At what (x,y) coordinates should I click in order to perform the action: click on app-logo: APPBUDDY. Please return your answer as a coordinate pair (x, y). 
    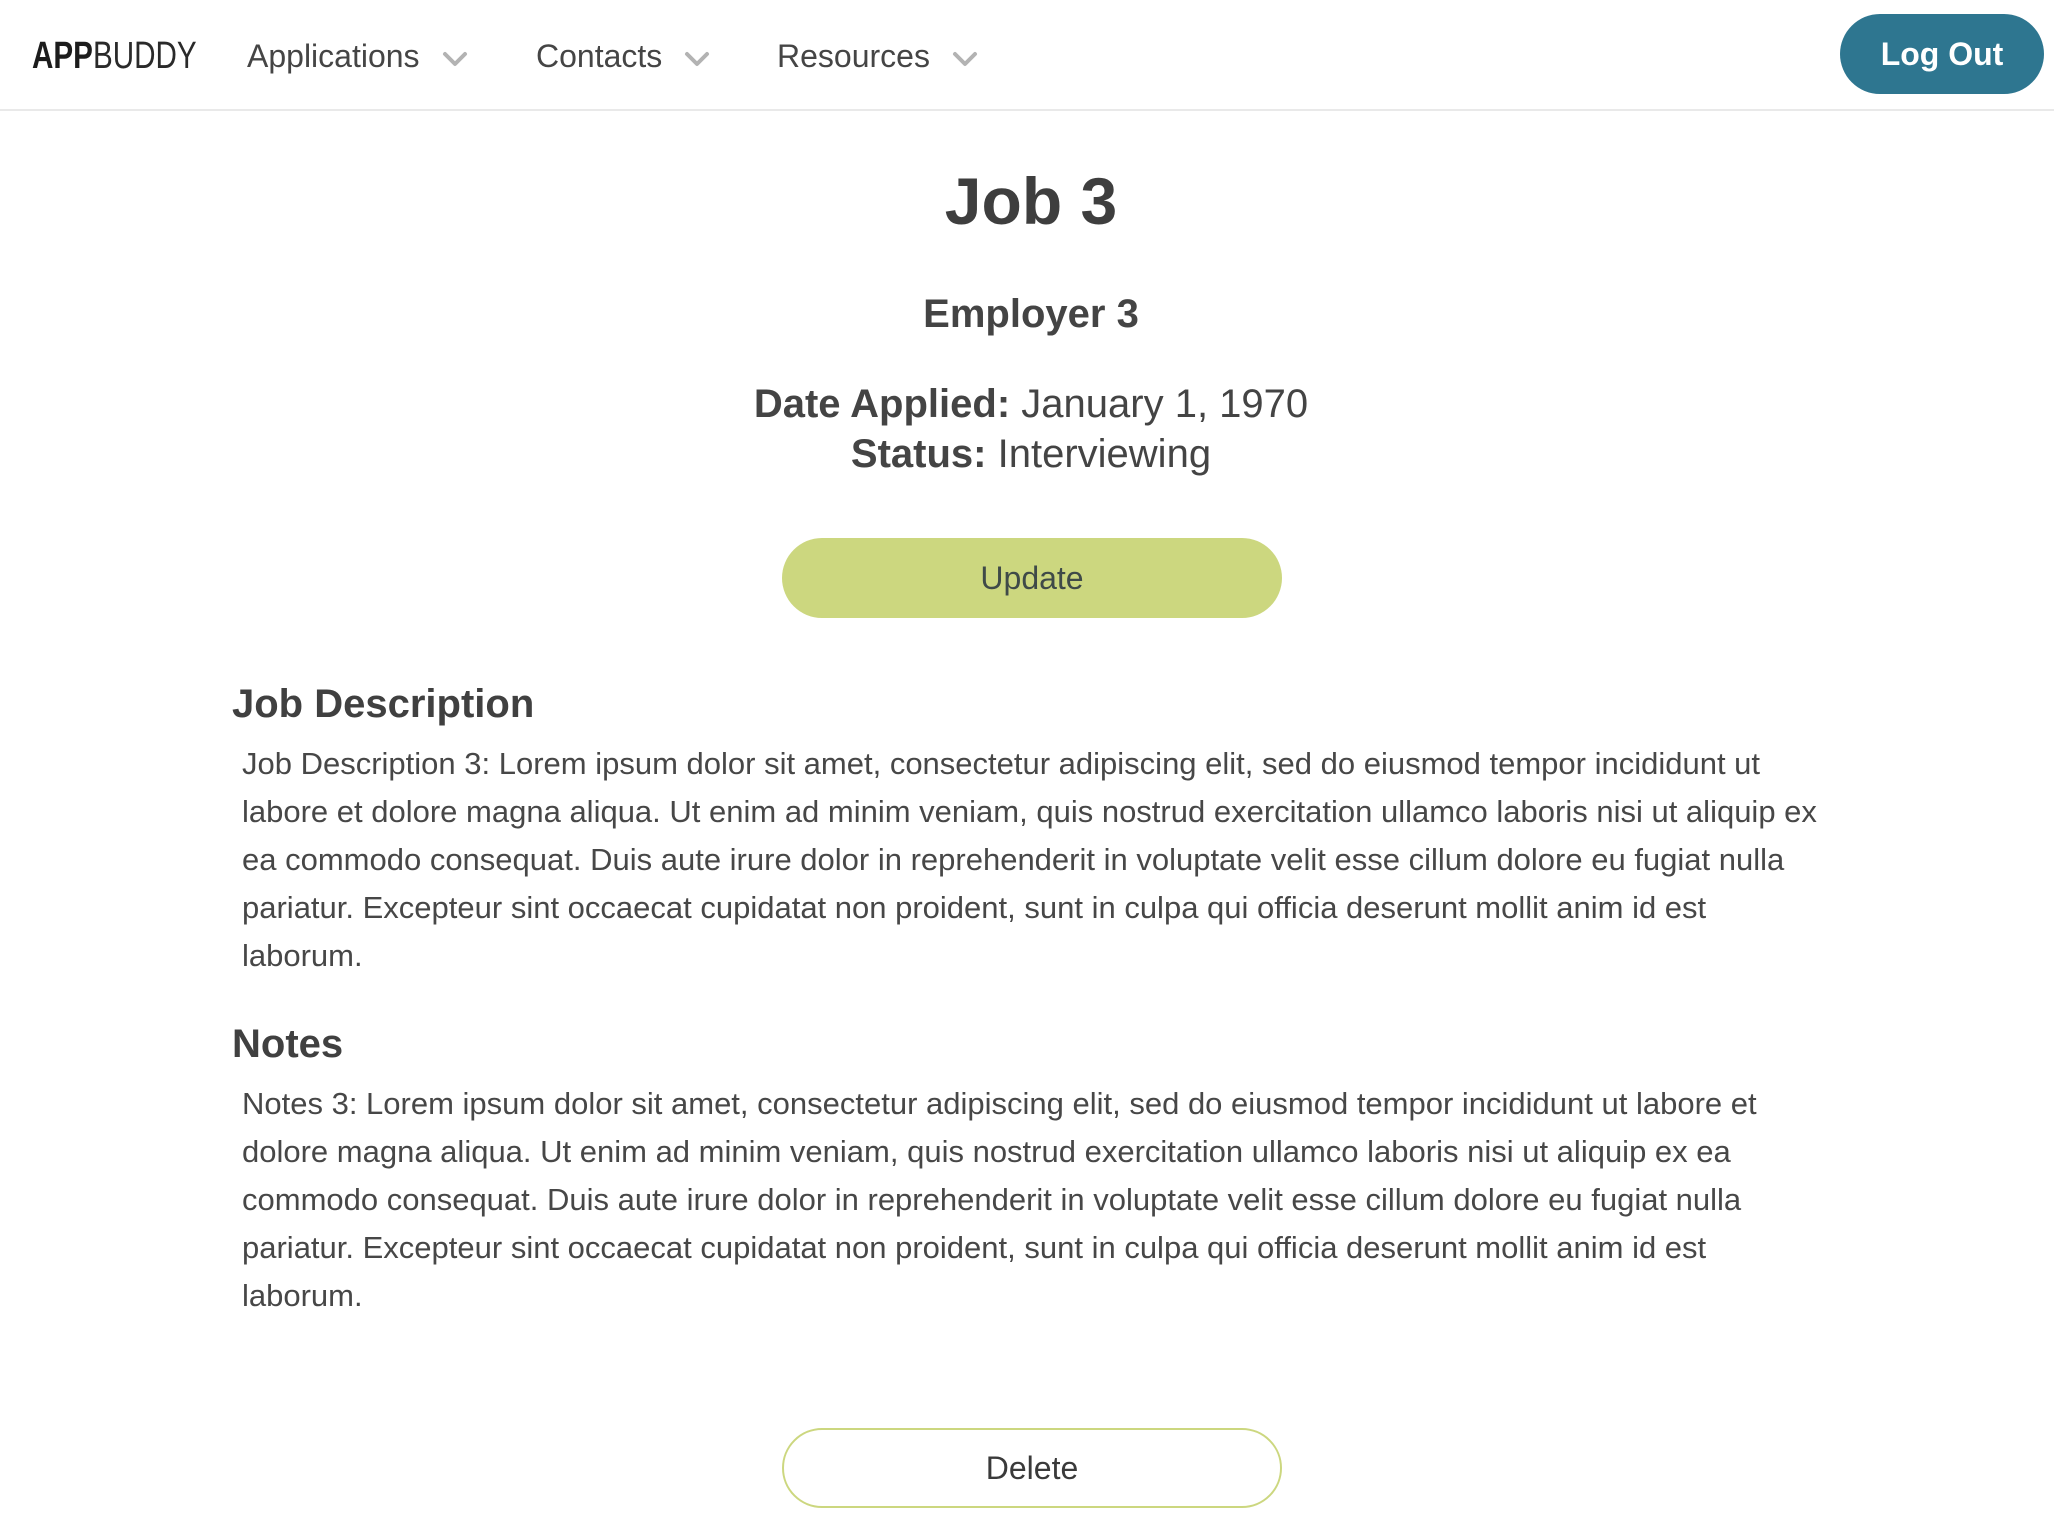
    Looking at the image, I should click on (114, 56).